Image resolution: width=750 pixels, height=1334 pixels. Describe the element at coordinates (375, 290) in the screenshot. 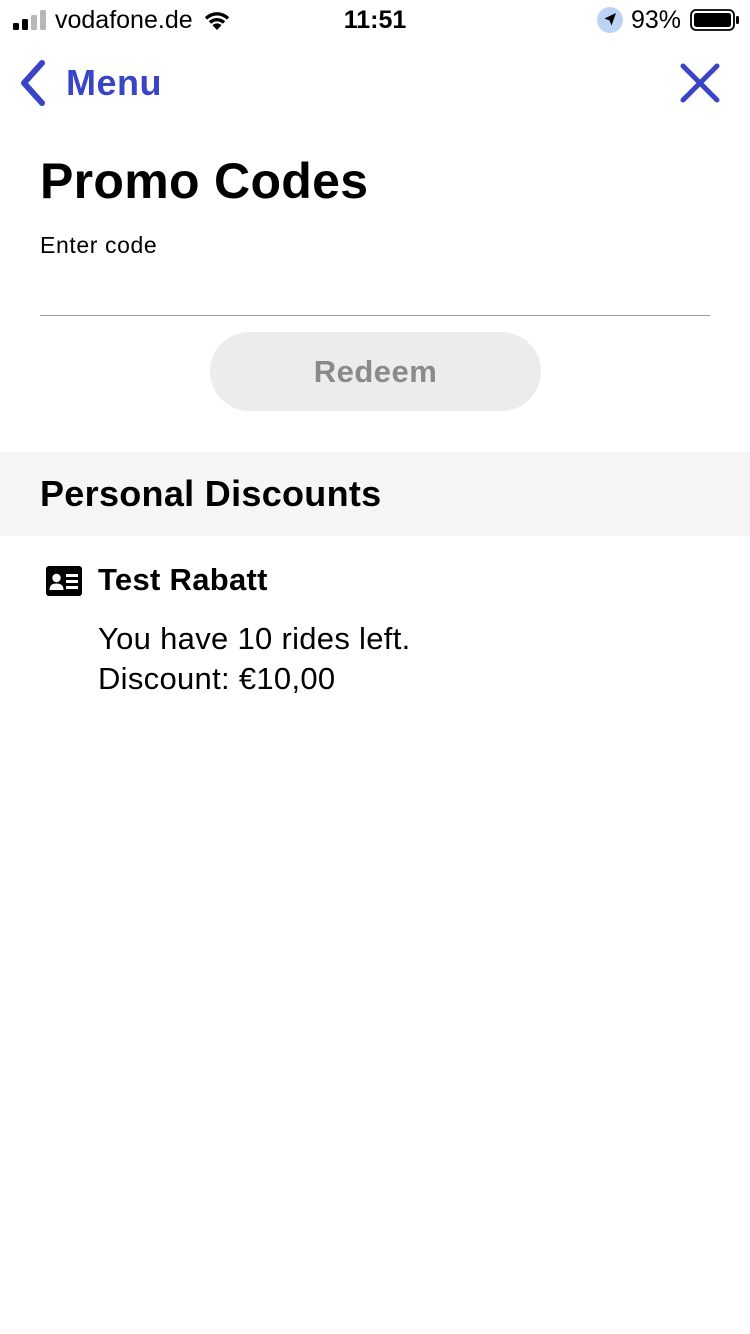

I see `promo-code-input` at that location.